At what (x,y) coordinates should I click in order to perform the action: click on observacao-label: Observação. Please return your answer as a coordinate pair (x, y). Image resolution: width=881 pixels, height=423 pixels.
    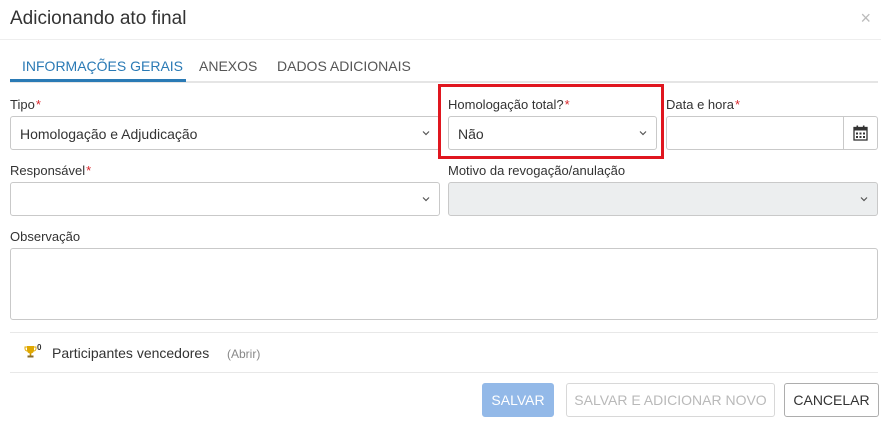
    Looking at the image, I should click on (45, 236).